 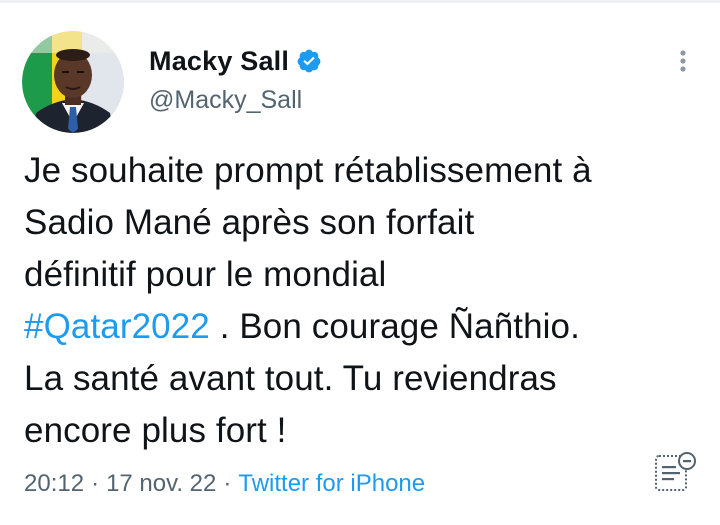 I want to click on avatar-portrait, so click(x=73, y=82).